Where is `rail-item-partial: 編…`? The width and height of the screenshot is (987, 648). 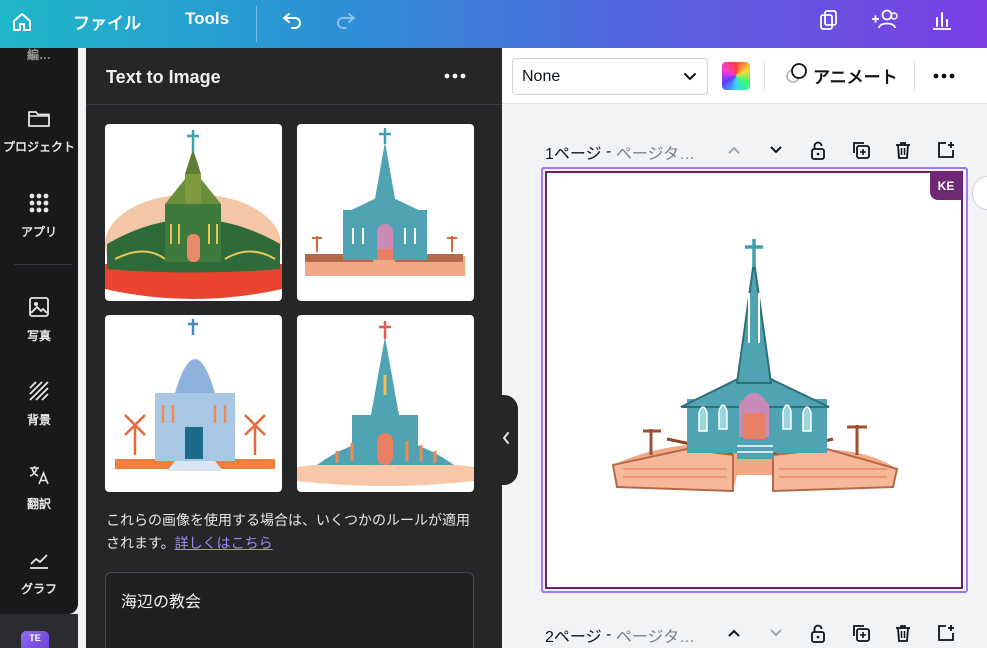 rail-item-partial: 編… is located at coordinates (39, 54).